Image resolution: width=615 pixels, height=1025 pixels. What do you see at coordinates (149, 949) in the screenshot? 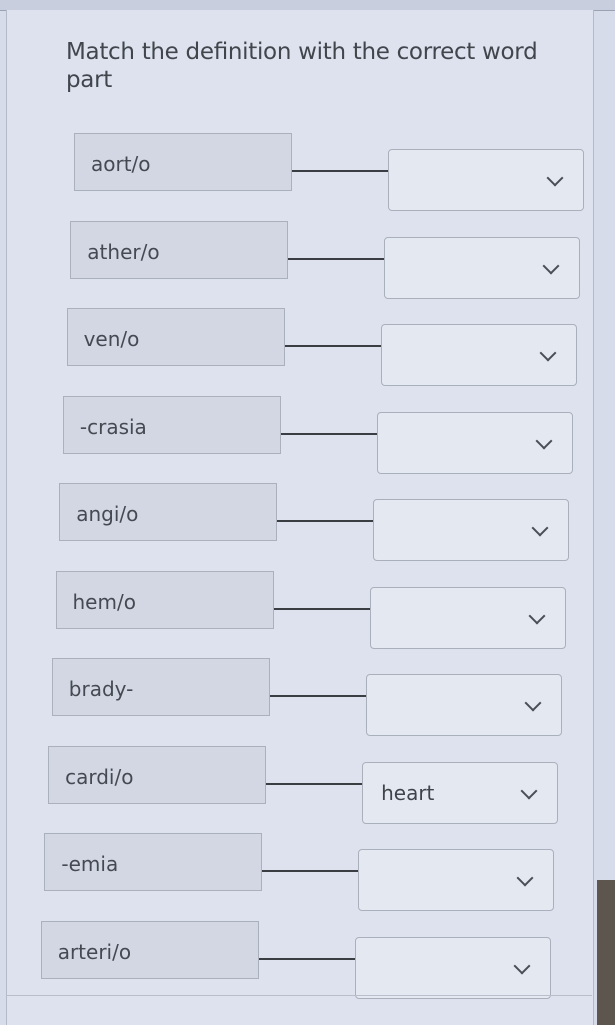
I see `term-box: arteri/o` at bounding box center [149, 949].